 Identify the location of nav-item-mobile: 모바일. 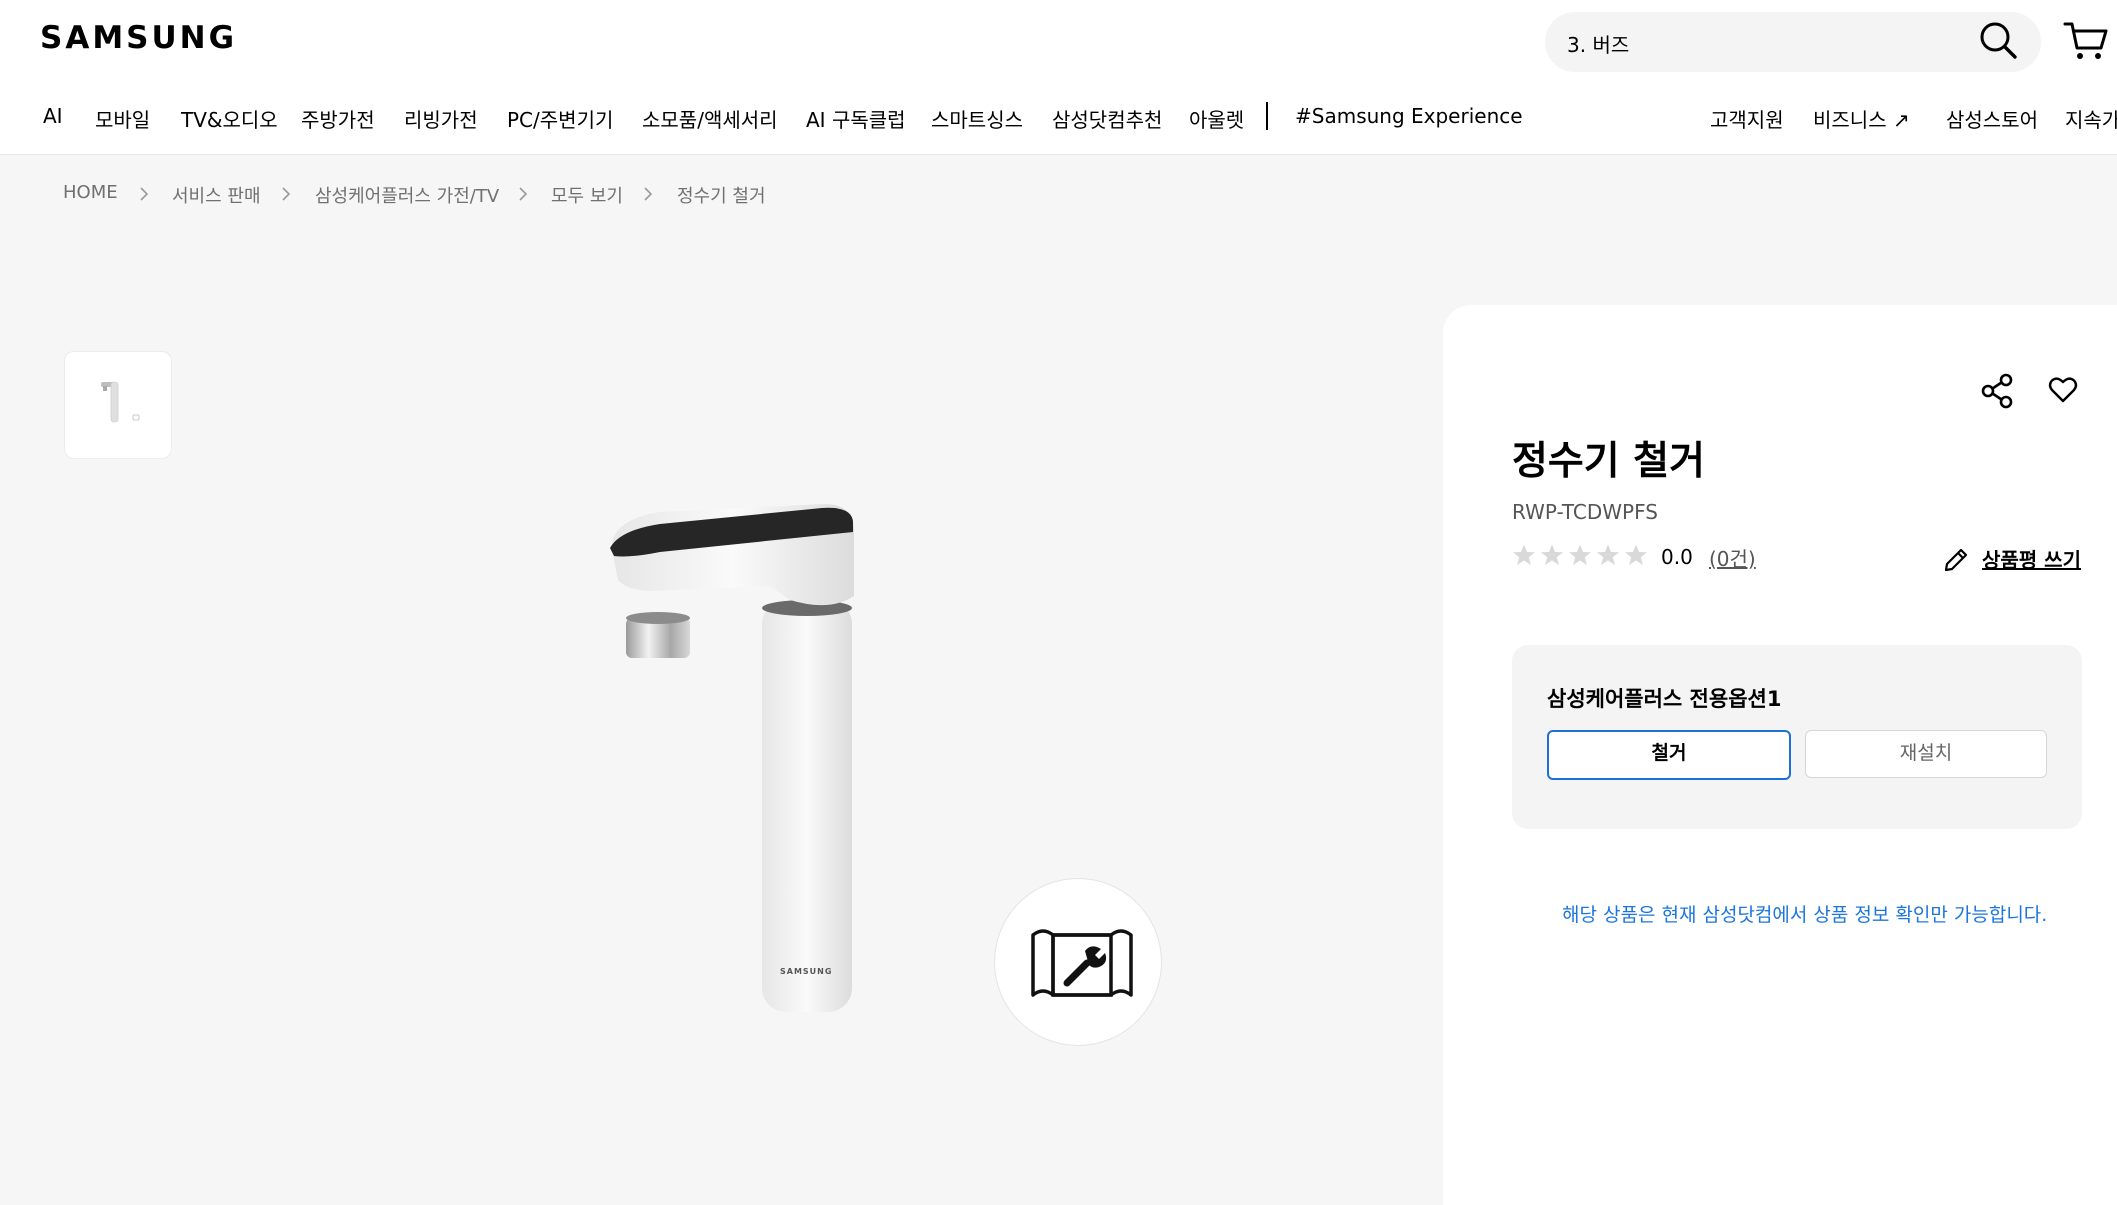
(122, 118).